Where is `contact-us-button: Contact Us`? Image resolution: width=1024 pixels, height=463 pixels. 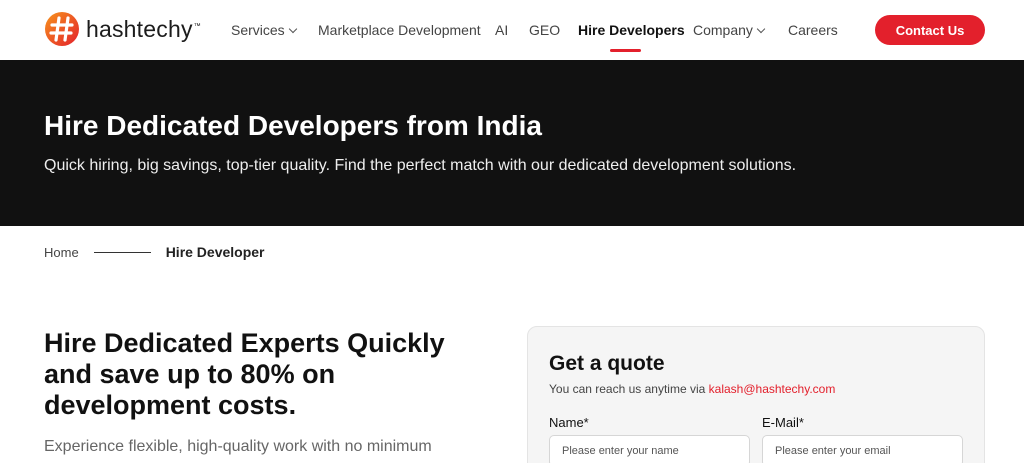
contact-us-button: Contact Us is located at coordinates (930, 30).